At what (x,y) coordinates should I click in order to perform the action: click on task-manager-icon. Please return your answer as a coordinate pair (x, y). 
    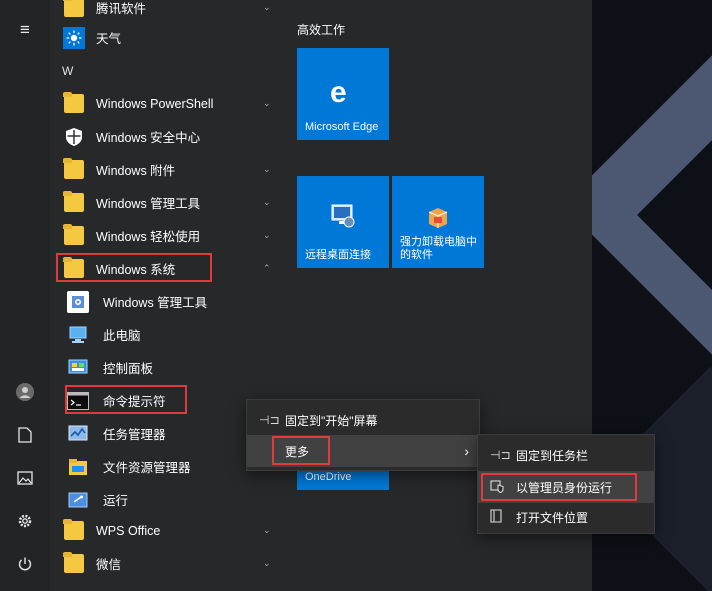
    Looking at the image, I should click on (78, 434).